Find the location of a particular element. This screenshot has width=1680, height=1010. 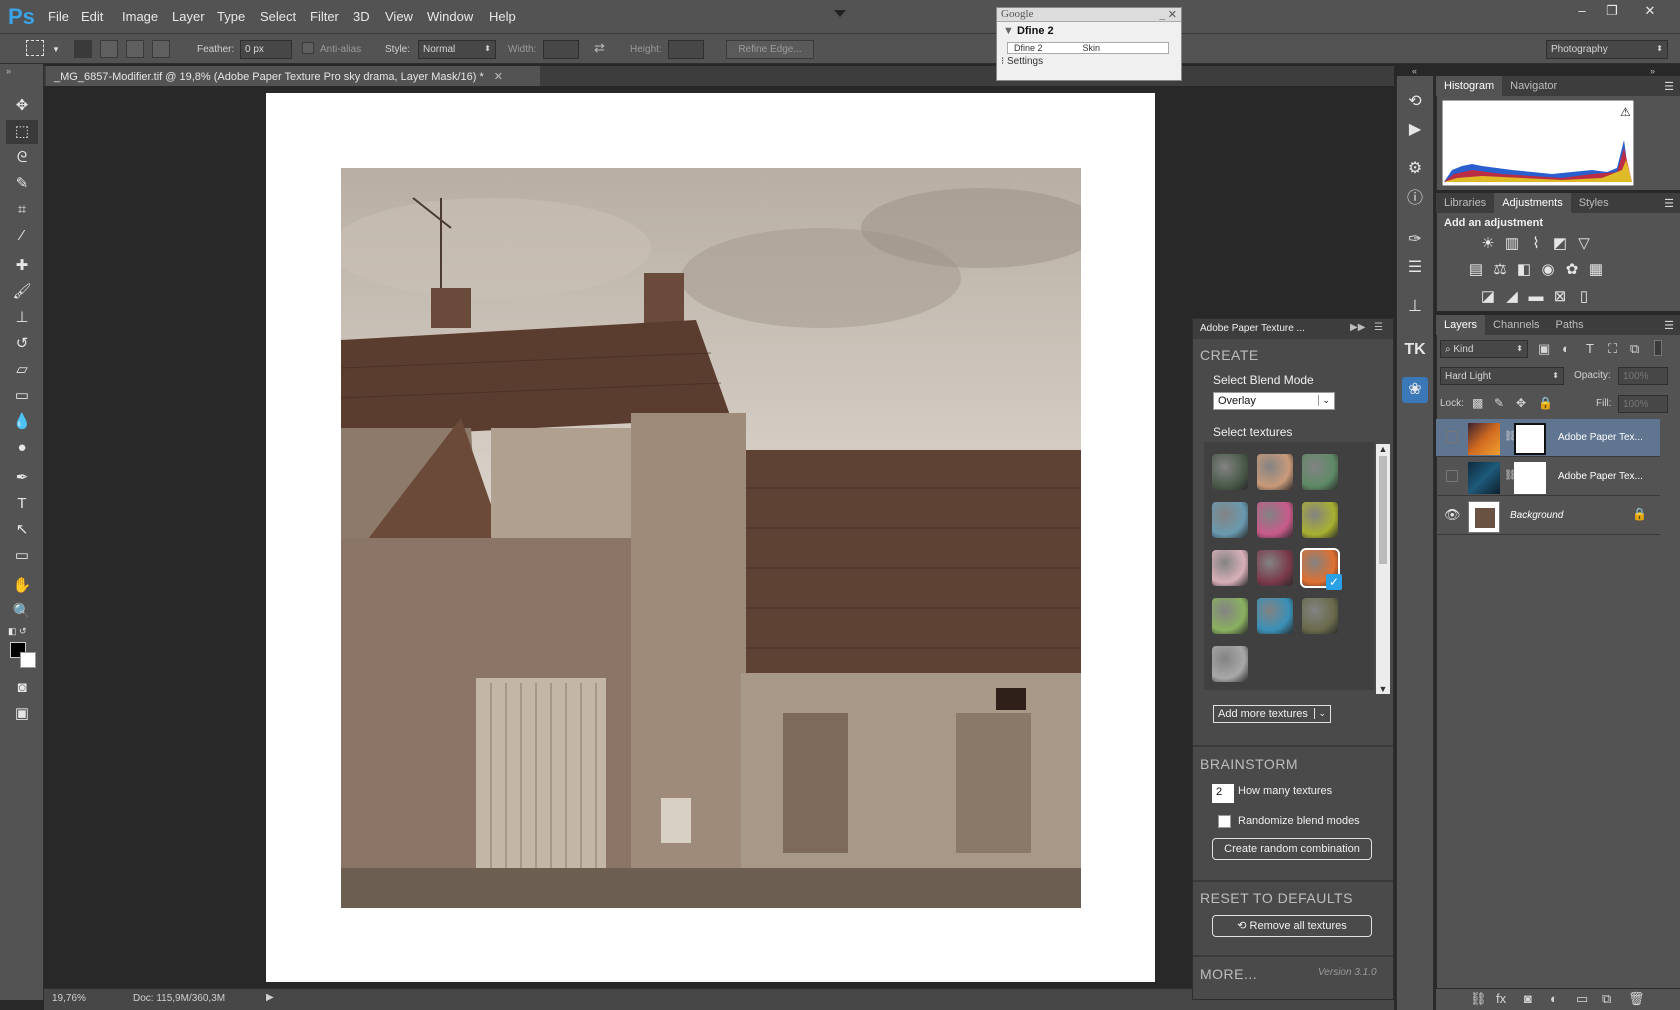

gradient-tool-icon: ▭ is located at coordinates (22, 396).